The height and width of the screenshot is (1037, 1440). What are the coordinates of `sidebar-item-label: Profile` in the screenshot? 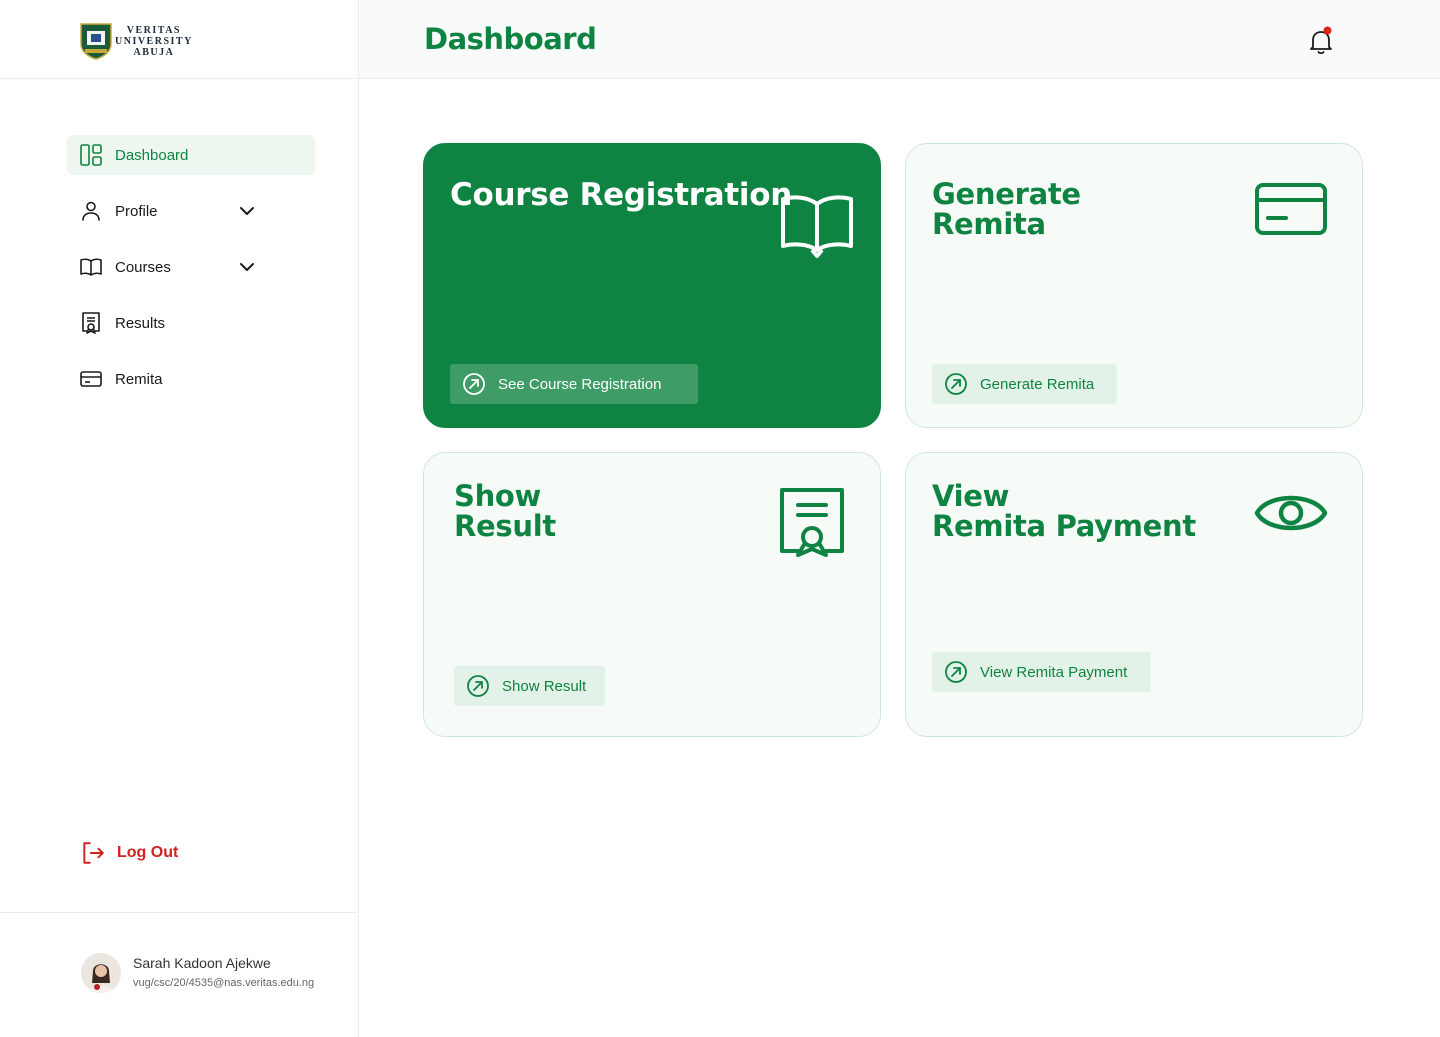 It's located at (136, 211).